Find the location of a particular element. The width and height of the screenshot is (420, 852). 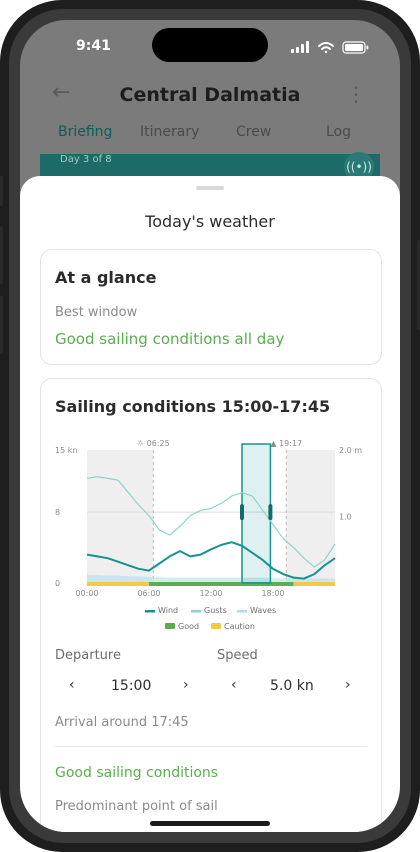

x-tick: 06:00 is located at coordinates (148, 593).